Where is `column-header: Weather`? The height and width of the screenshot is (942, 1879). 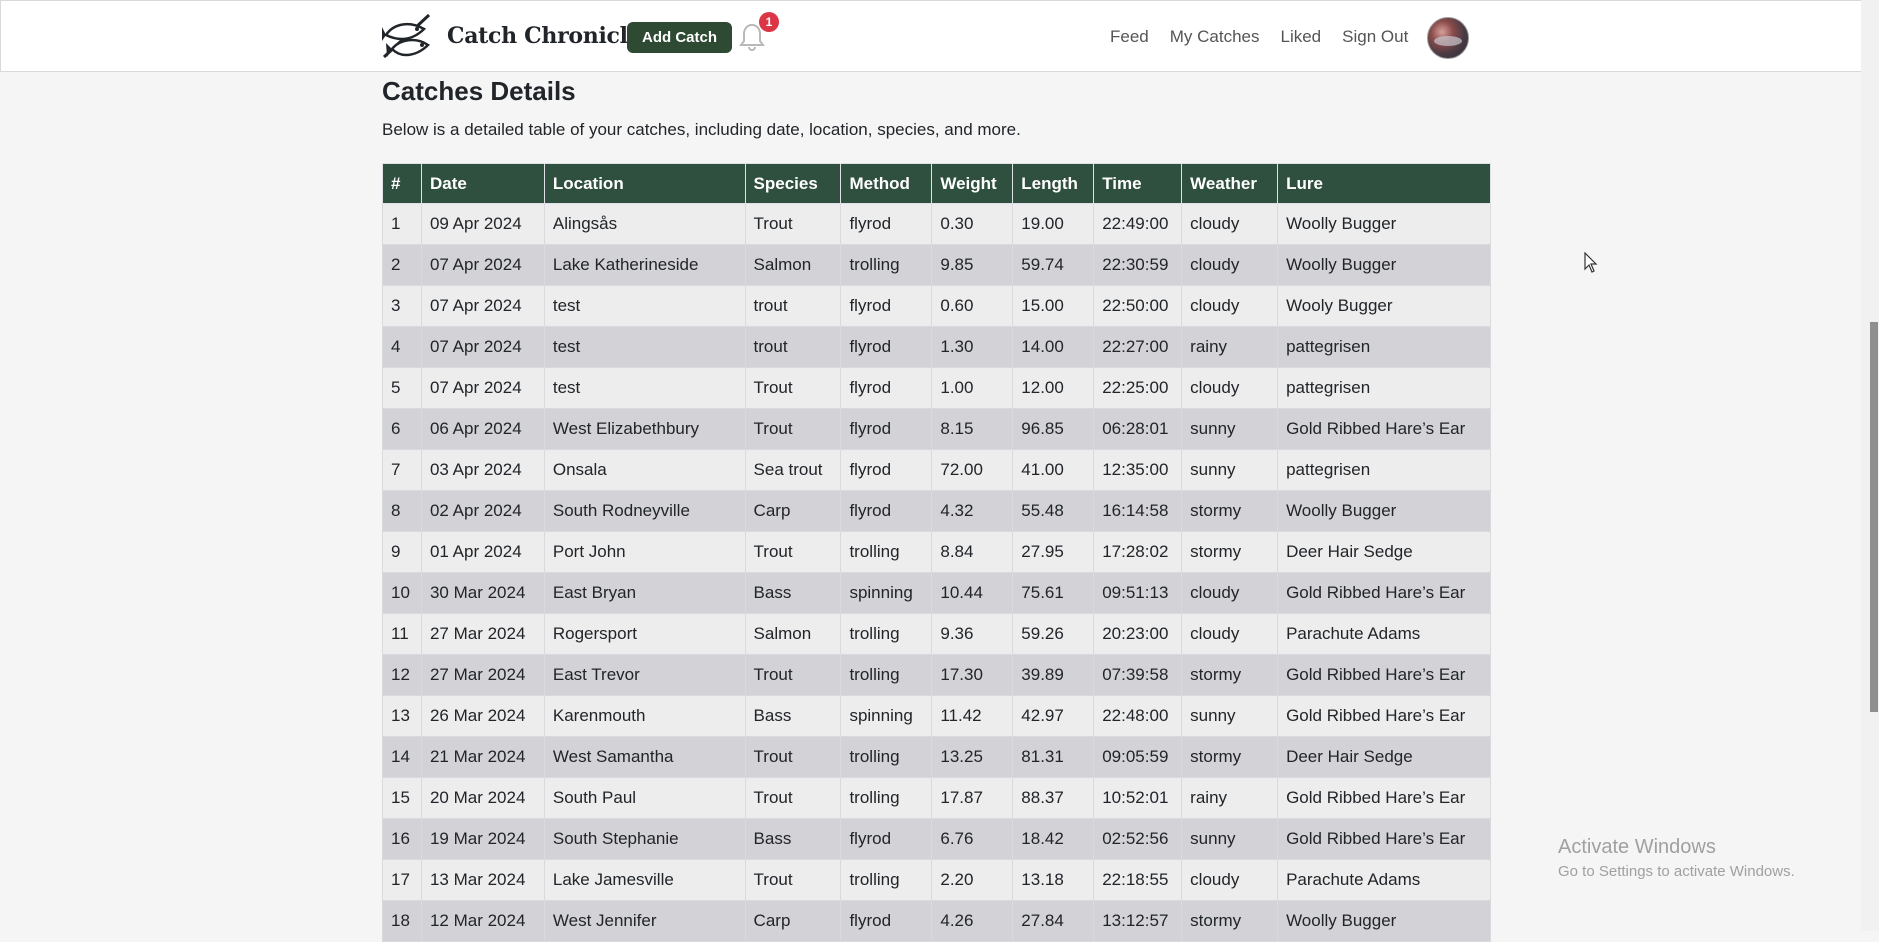 column-header: Weather is located at coordinates (1230, 183).